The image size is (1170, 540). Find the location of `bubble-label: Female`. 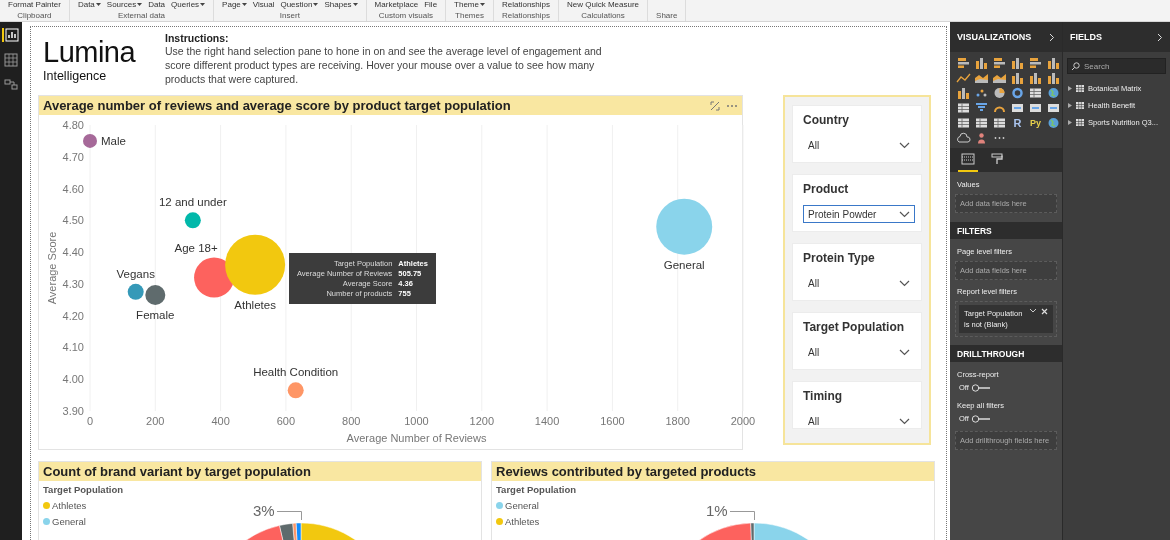

bubble-label: Female is located at coordinates (155, 315).